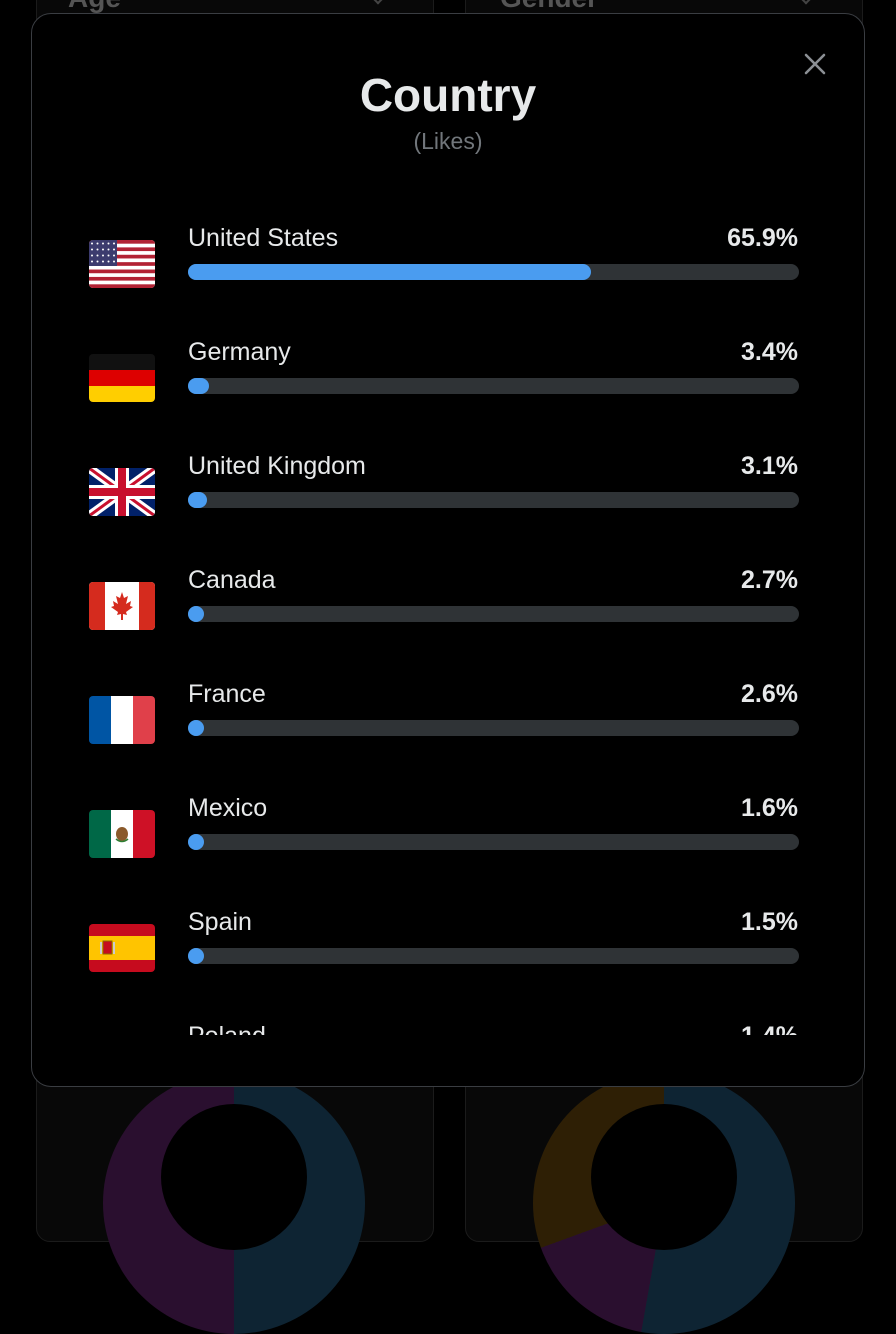 Image resolution: width=896 pixels, height=1334 pixels. I want to click on spain-flag-icon, so click(122, 948).